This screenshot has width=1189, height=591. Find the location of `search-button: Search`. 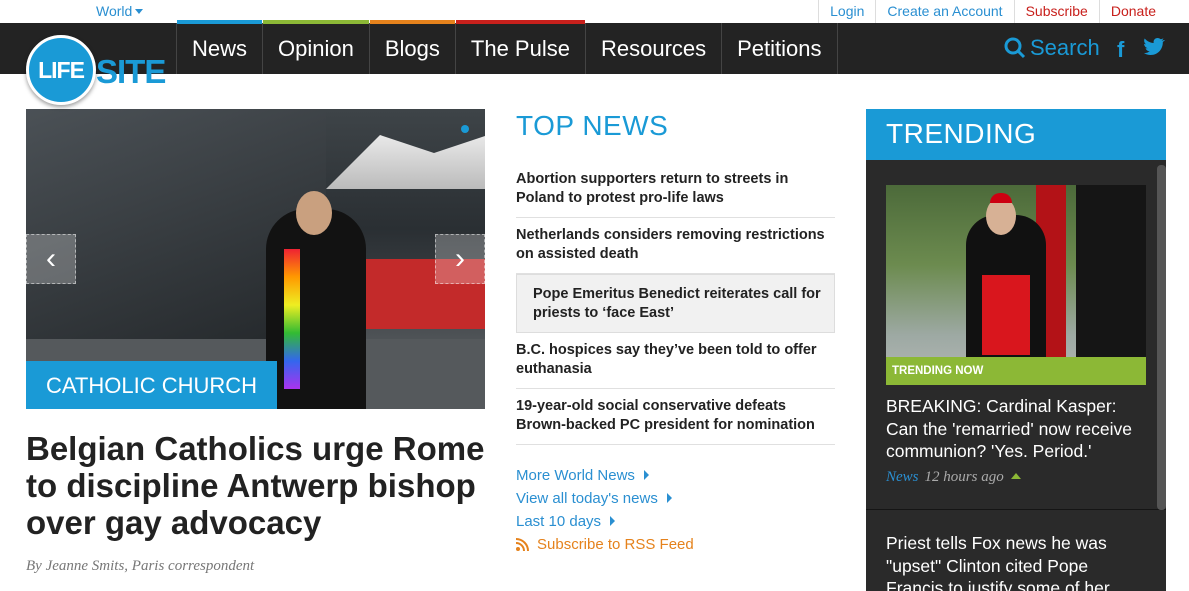

search-button: Search is located at coordinates (1052, 48).